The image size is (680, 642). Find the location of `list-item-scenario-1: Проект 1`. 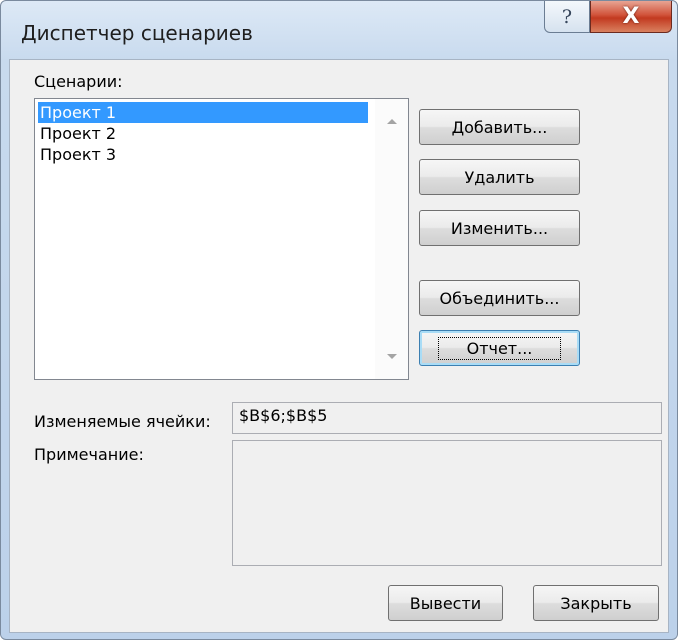

list-item-scenario-1: Проект 1 is located at coordinates (203, 112).